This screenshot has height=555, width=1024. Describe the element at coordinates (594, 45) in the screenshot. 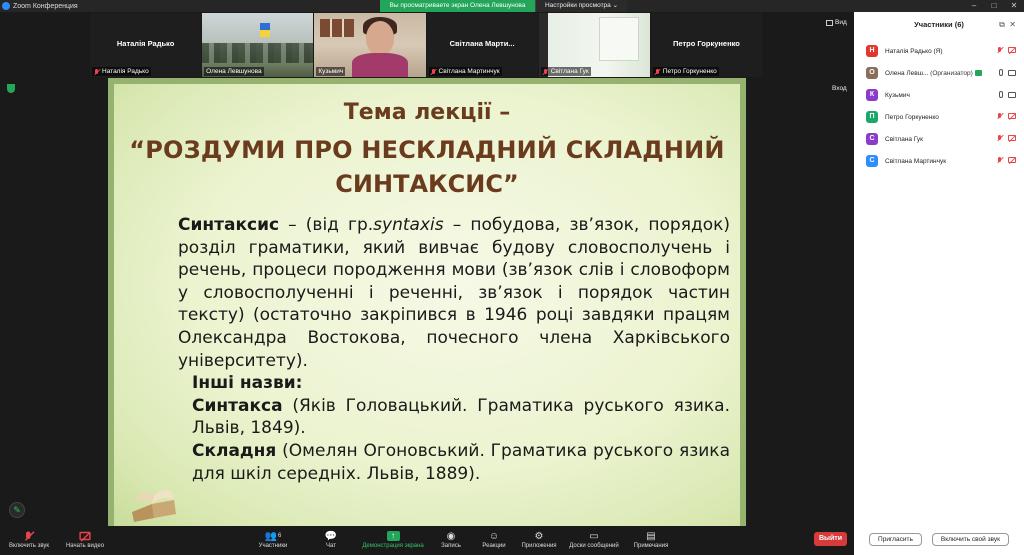

I see `video-tile: Світлана Гук` at that location.